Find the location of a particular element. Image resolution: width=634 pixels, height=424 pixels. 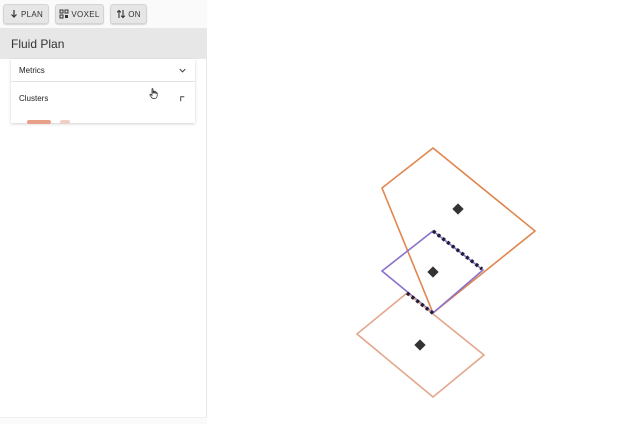

progress-chip-secondary is located at coordinates (65, 122).